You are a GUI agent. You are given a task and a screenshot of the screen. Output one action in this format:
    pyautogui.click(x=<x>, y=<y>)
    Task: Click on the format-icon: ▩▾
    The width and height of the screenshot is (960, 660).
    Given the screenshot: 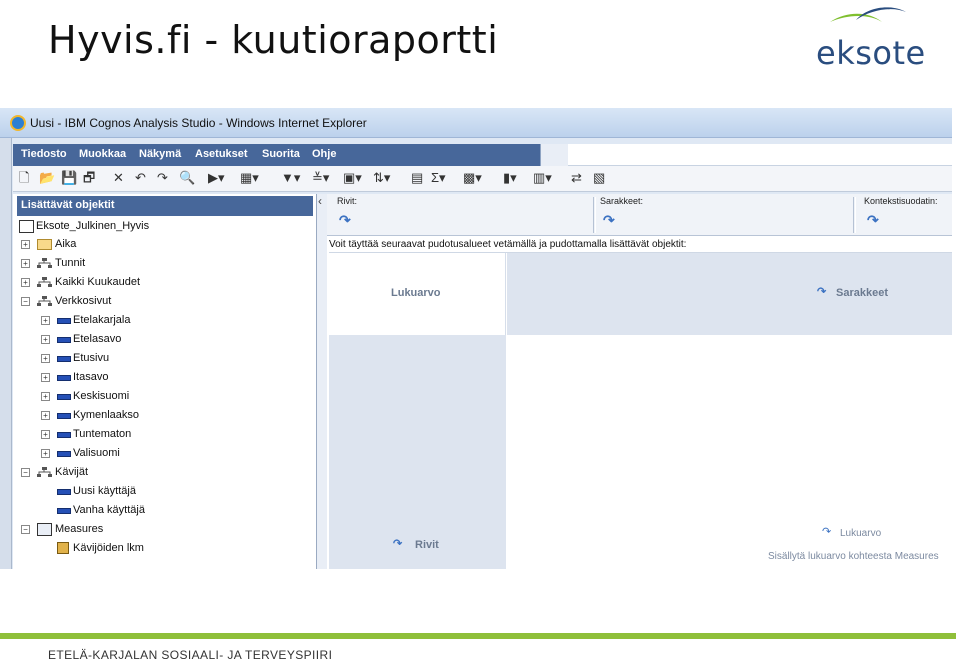 What is the action you would take?
    pyautogui.click(x=472, y=178)
    